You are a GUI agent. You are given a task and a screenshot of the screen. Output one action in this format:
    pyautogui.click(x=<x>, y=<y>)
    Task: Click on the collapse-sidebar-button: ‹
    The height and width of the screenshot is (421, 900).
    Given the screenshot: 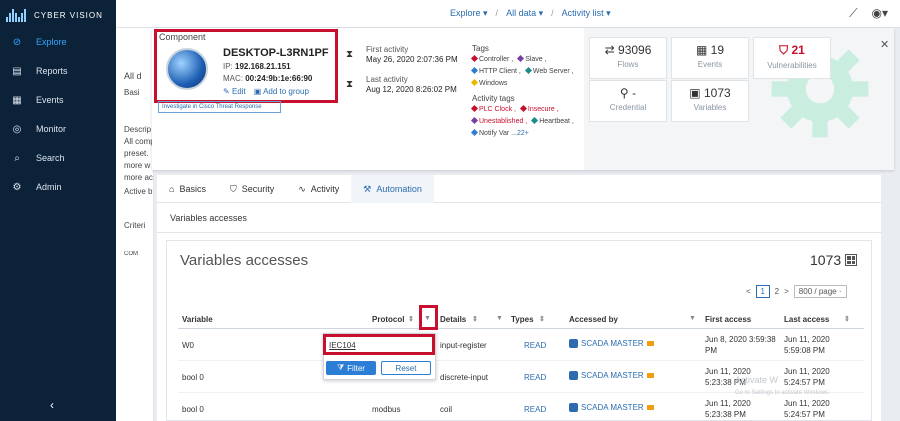 What is the action you would take?
    pyautogui.click(x=52, y=405)
    